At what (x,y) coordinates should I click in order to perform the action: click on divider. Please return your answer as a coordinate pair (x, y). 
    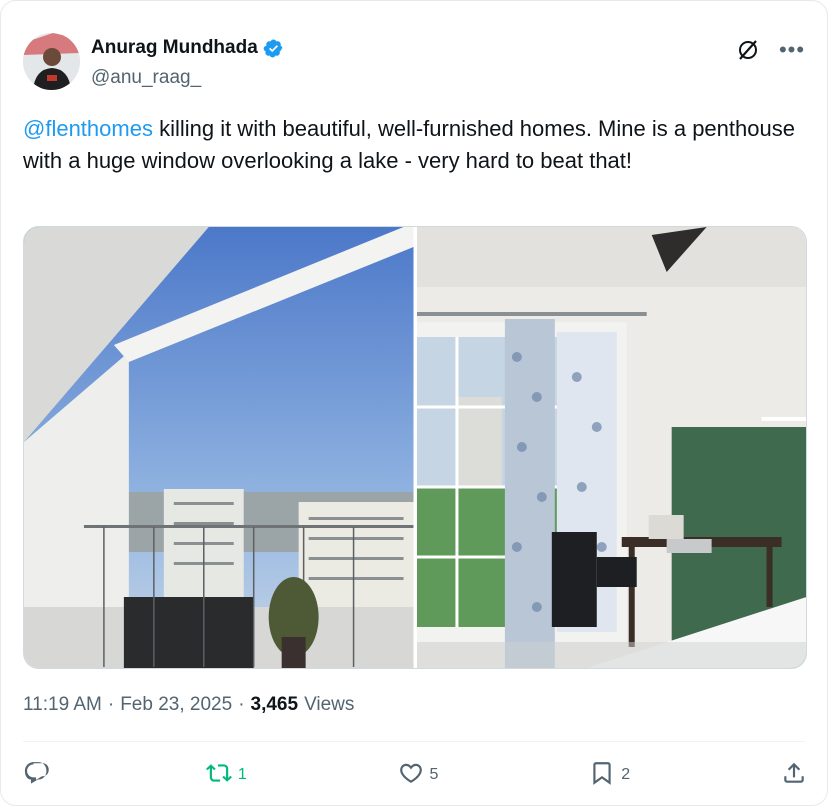
    Looking at the image, I should click on (414, 741).